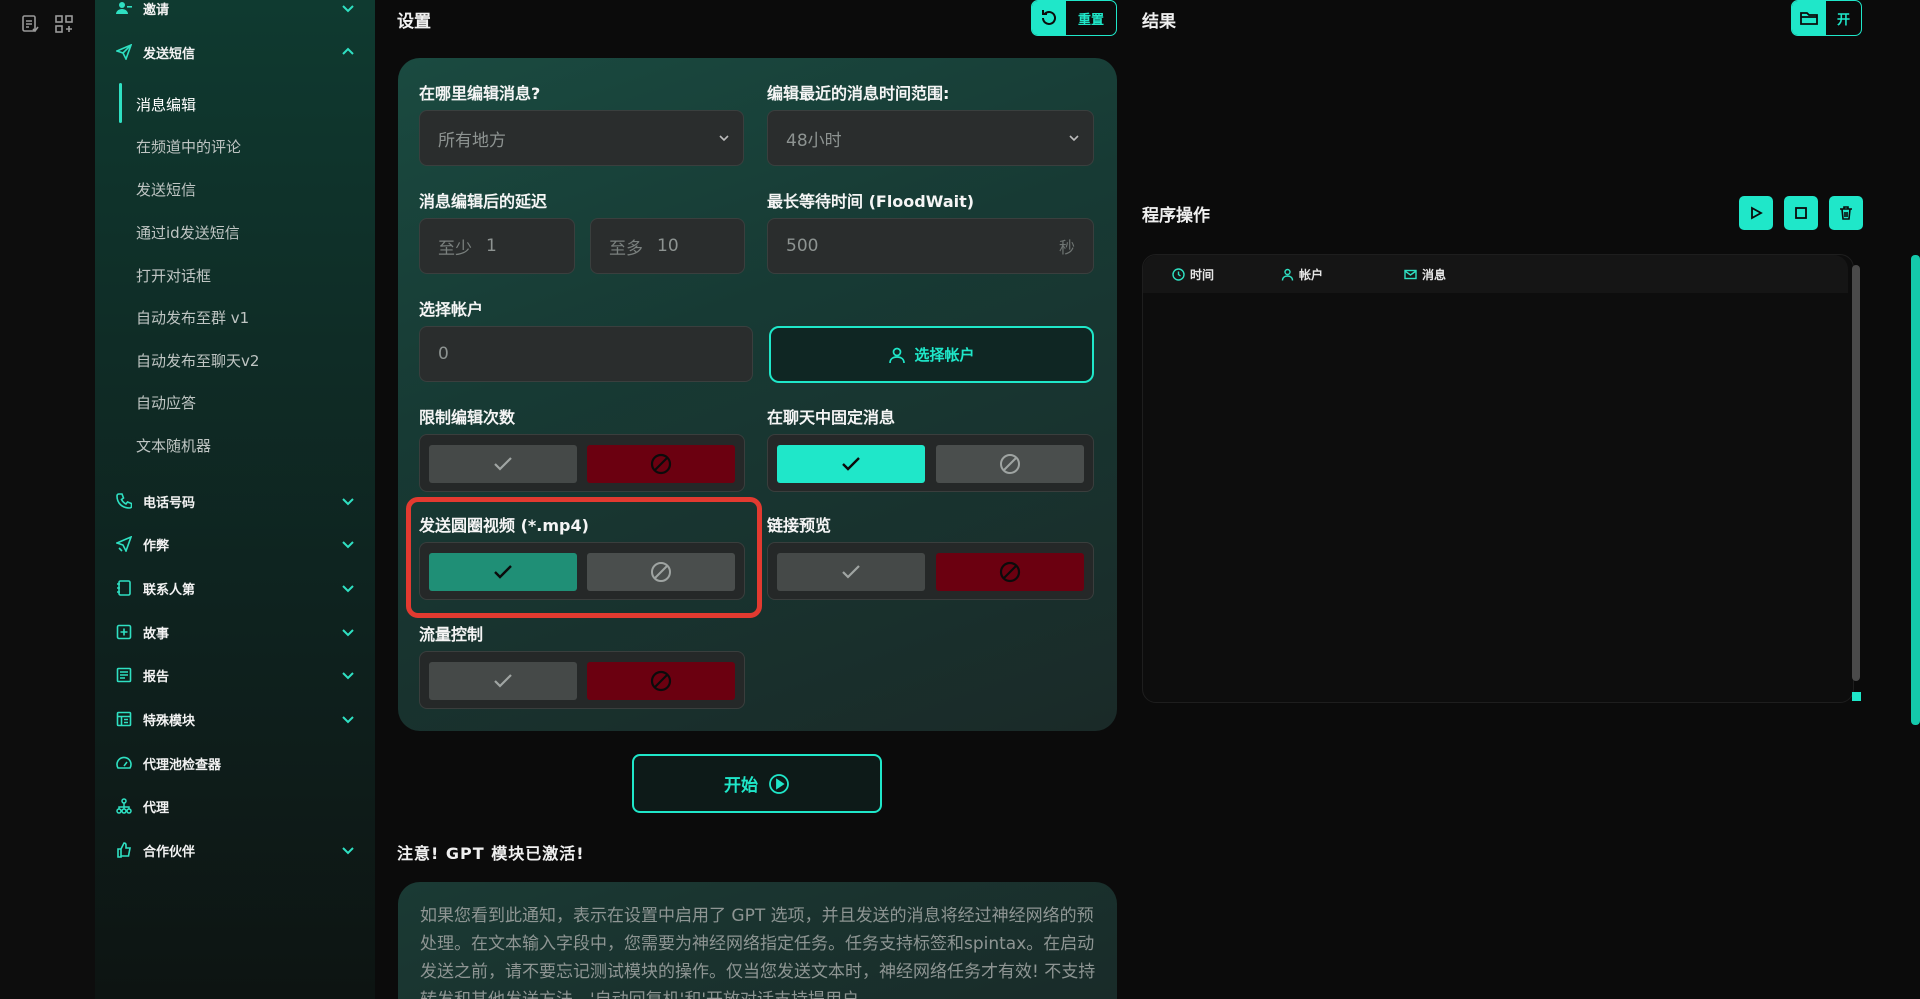  Describe the element at coordinates (124, 52) in the screenshot. I see `send-icon` at that location.